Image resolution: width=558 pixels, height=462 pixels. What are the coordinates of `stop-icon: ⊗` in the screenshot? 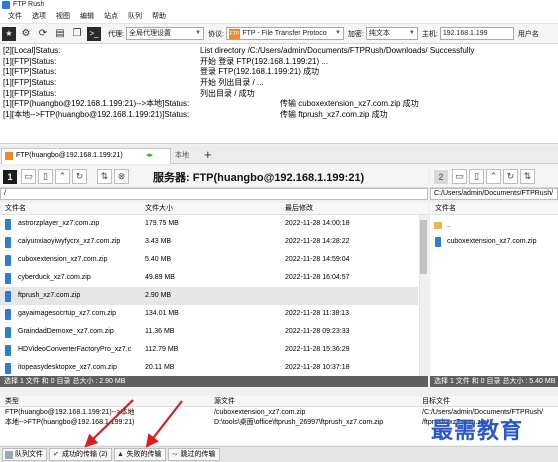 It's located at (121, 176).